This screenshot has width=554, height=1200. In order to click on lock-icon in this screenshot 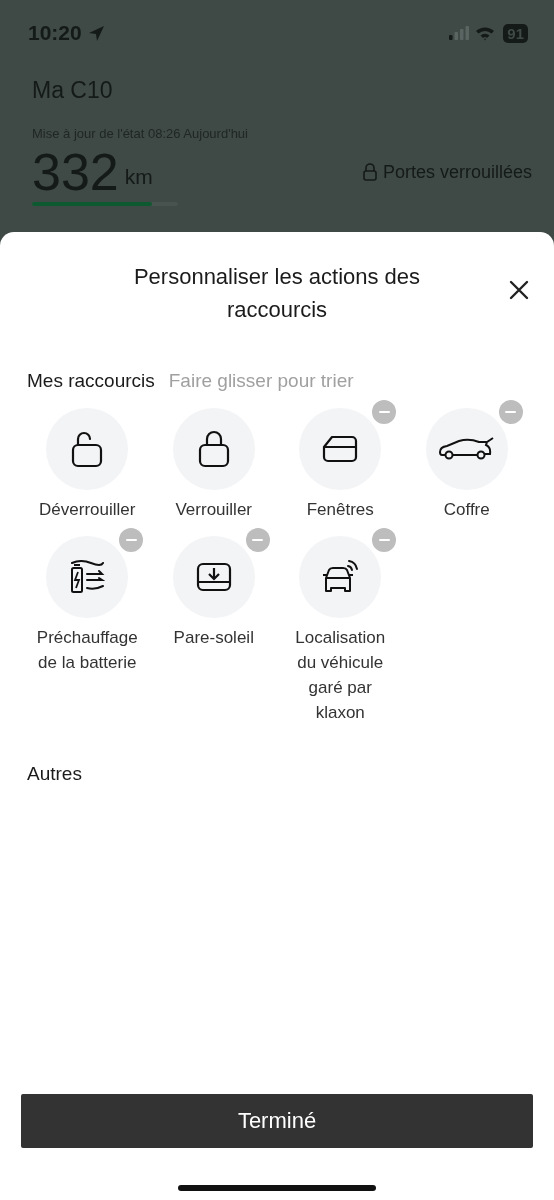, I will do `click(369, 172)`.